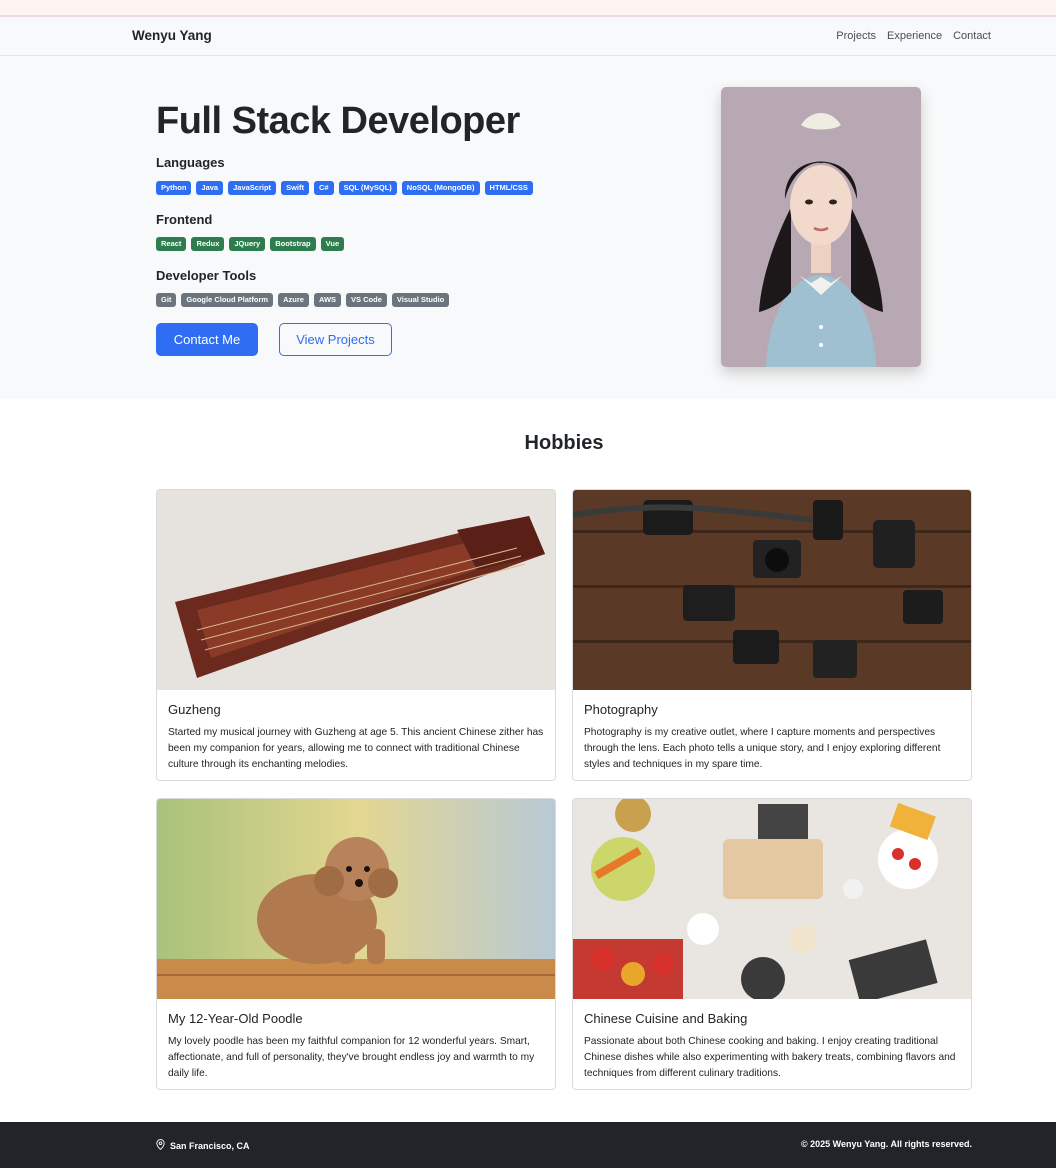  Describe the element at coordinates (327, 300) in the screenshot. I see `skill-badge: AWS` at that location.